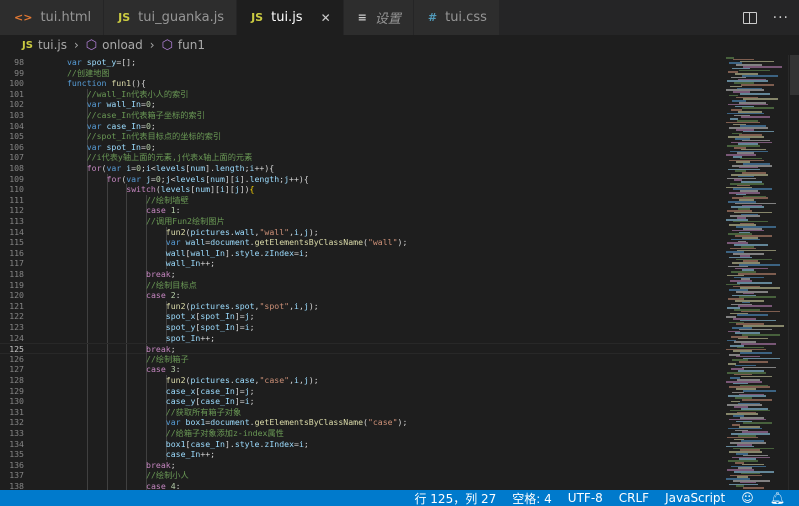 This screenshot has height=506, width=799. Describe the element at coordinates (456, 17) in the screenshot. I see `tab-4: # tui.css` at that location.